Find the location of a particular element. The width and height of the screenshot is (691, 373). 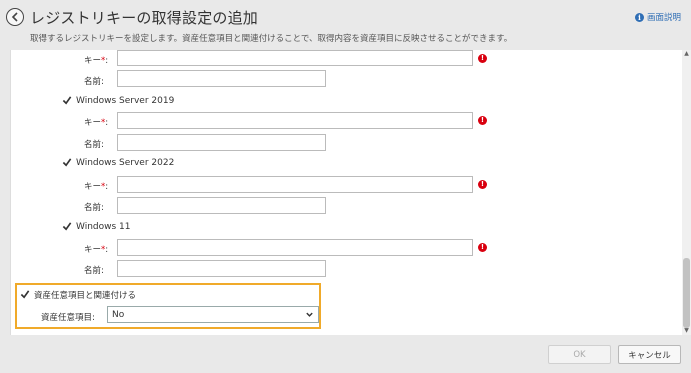

help-link: i 画面説明 is located at coordinates (657, 17).